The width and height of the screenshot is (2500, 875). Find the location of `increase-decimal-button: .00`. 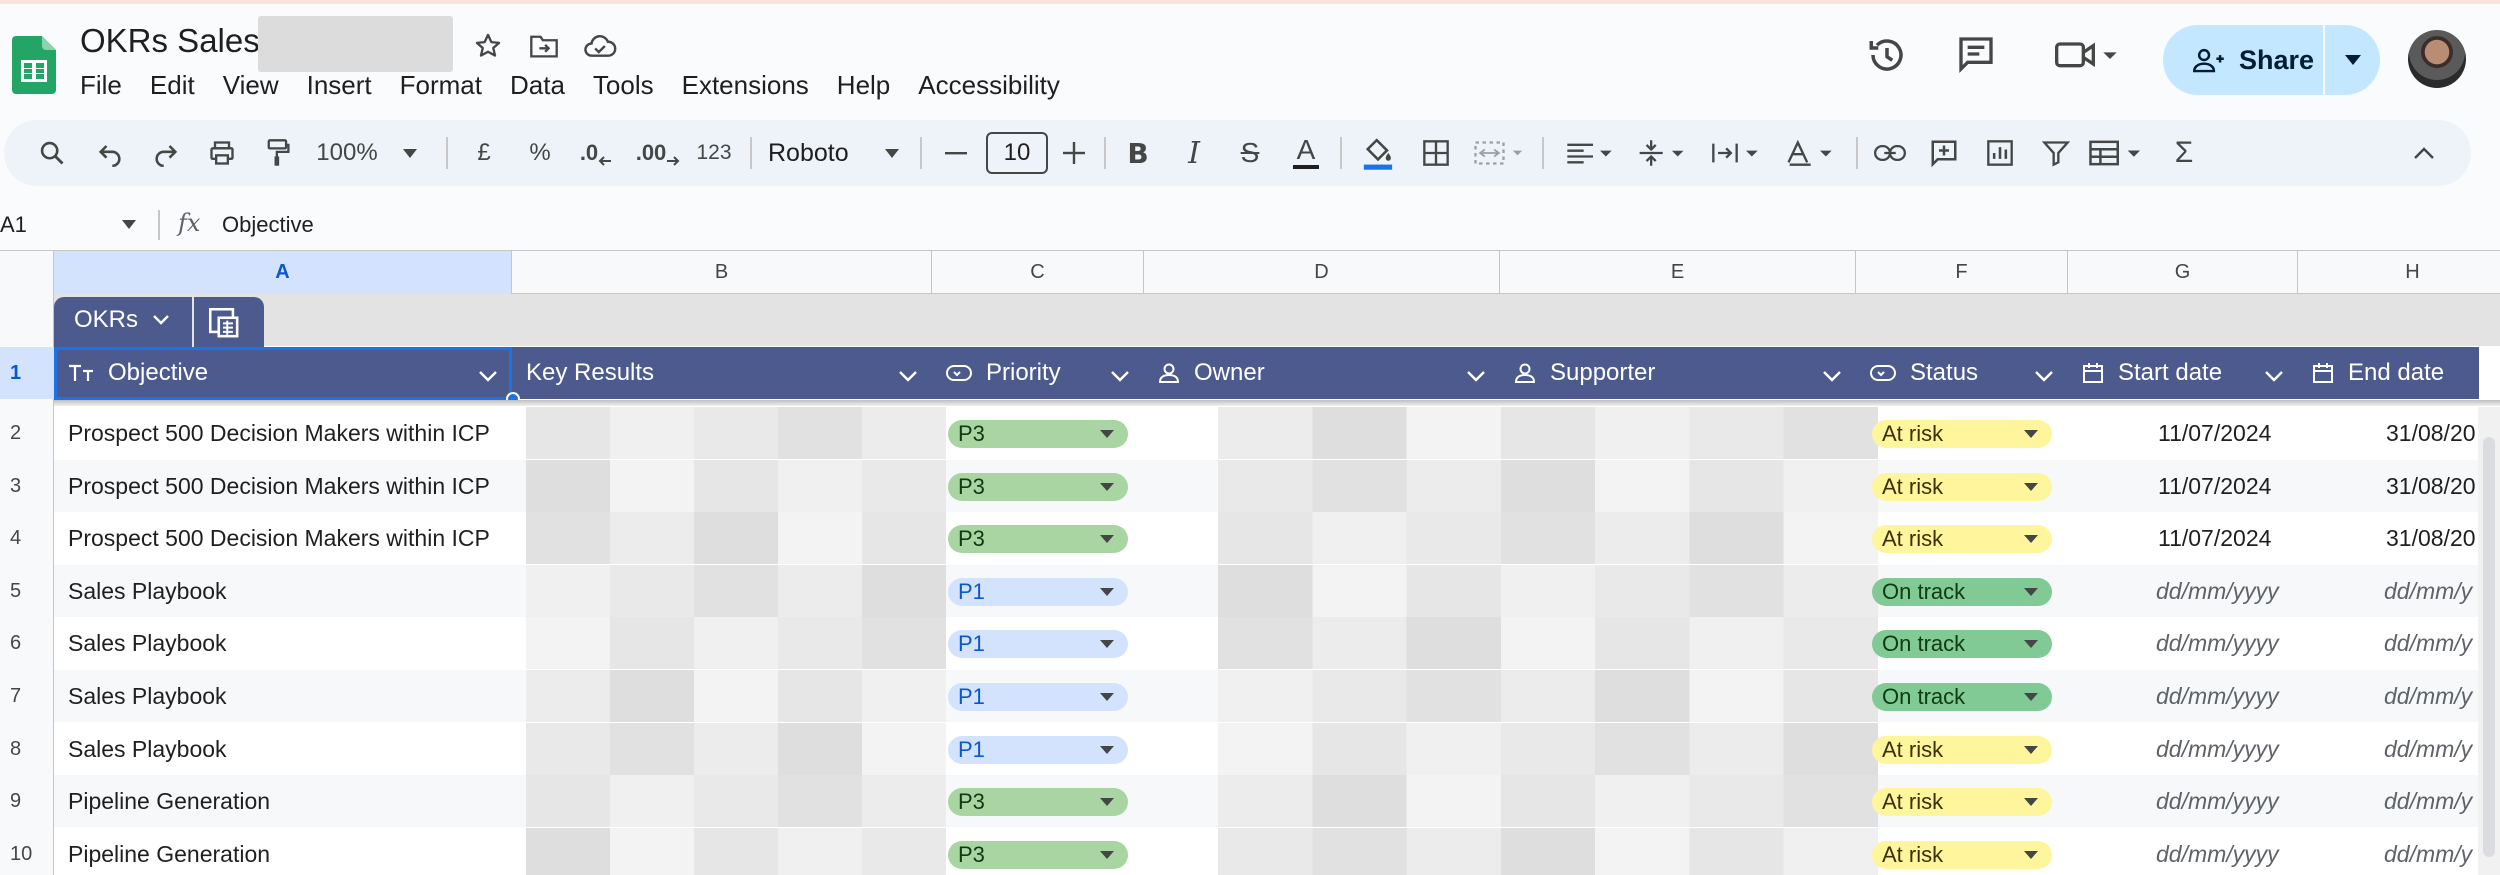

increase-decimal-button: .00 is located at coordinates (658, 153).